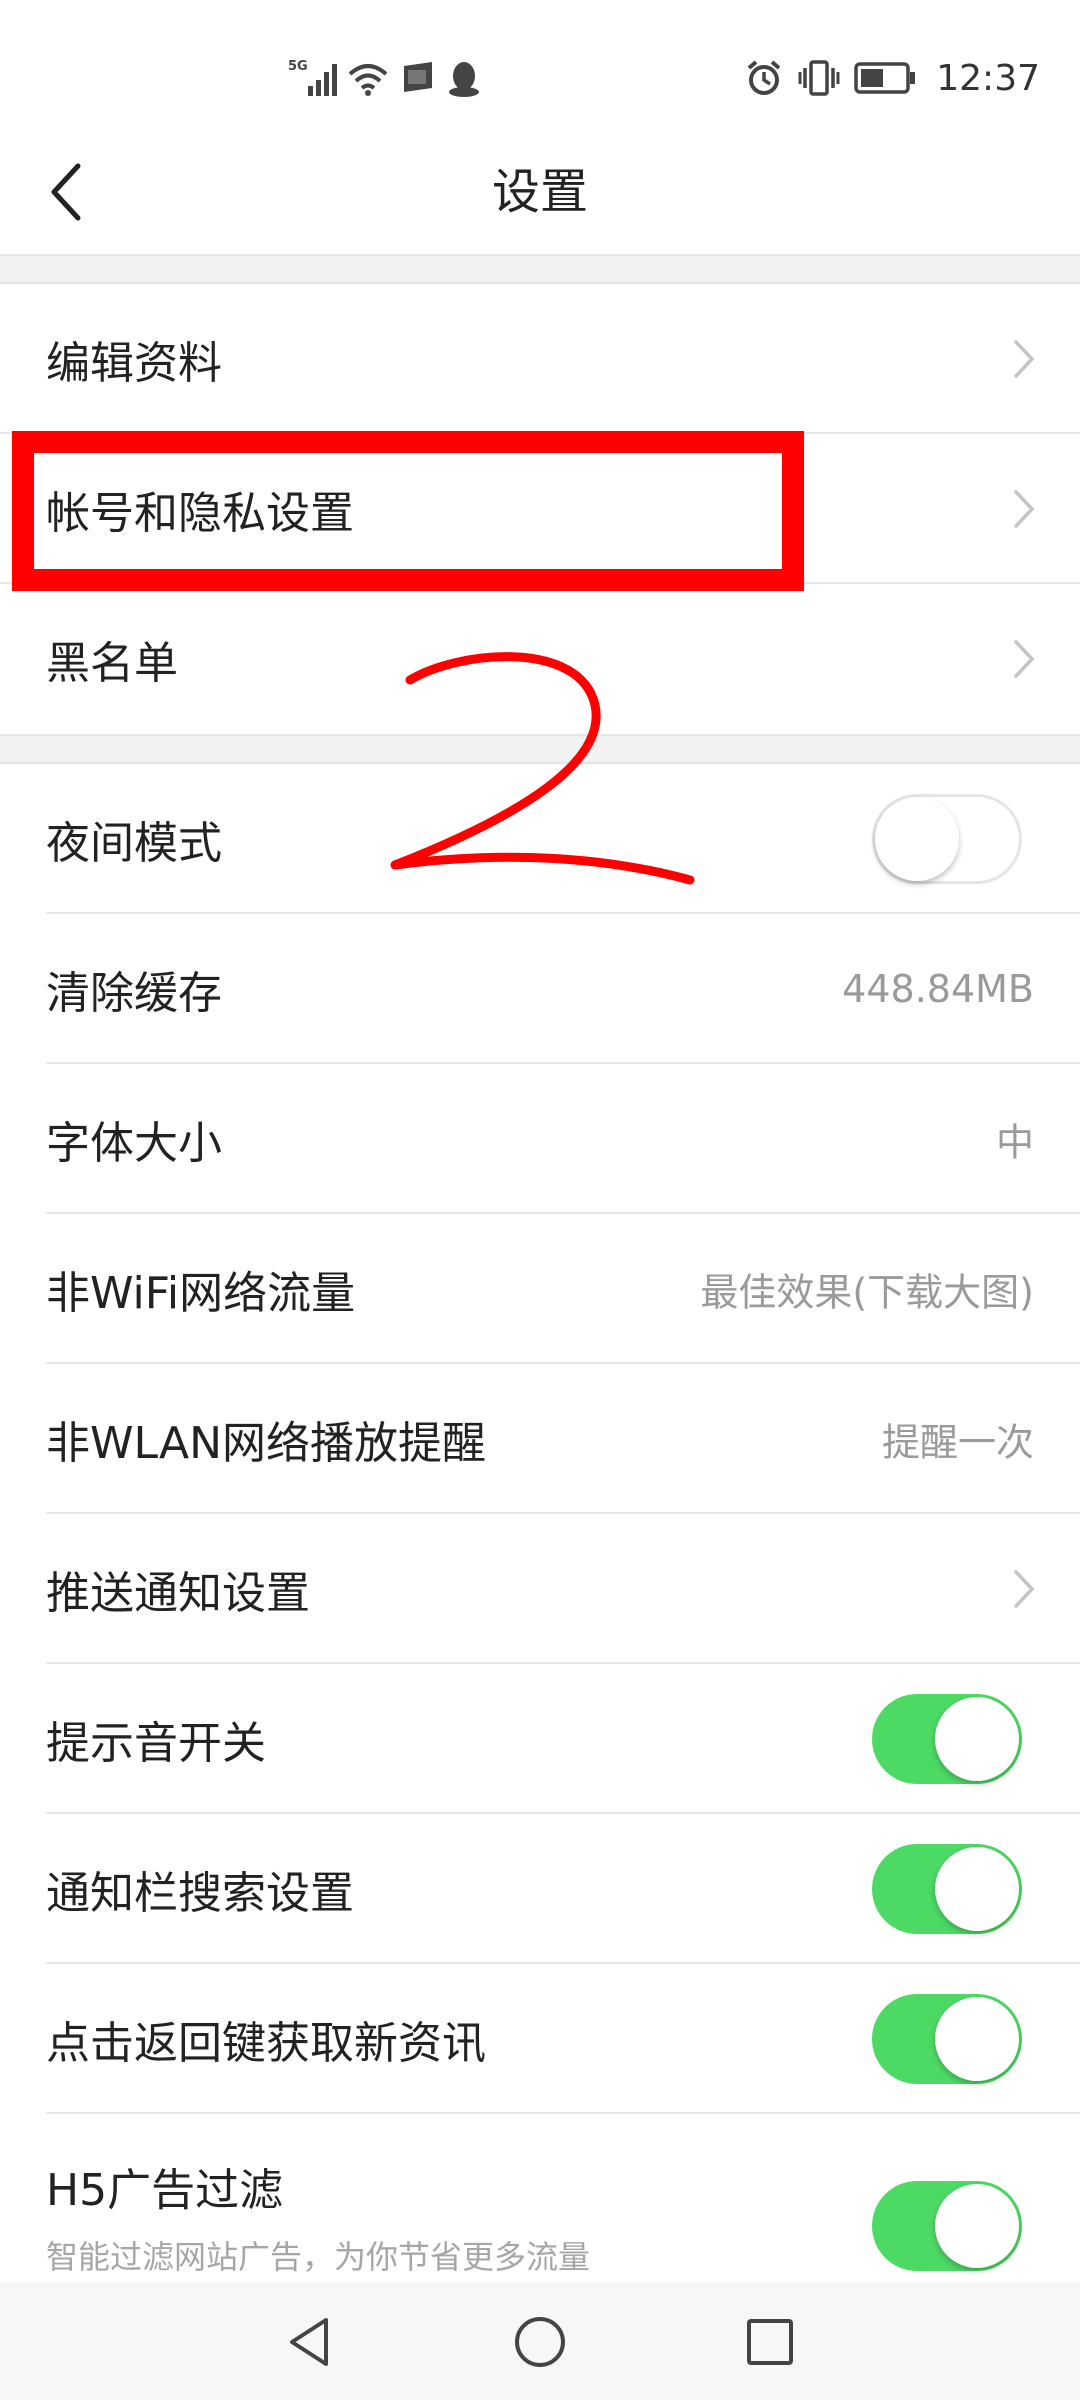 The width and height of the screenshot is (1080, 2400). What do you see at coordinates (134, 1143) in the screenshot?
I see `row-label: 字体大小` at bounding box center [134, 1143].